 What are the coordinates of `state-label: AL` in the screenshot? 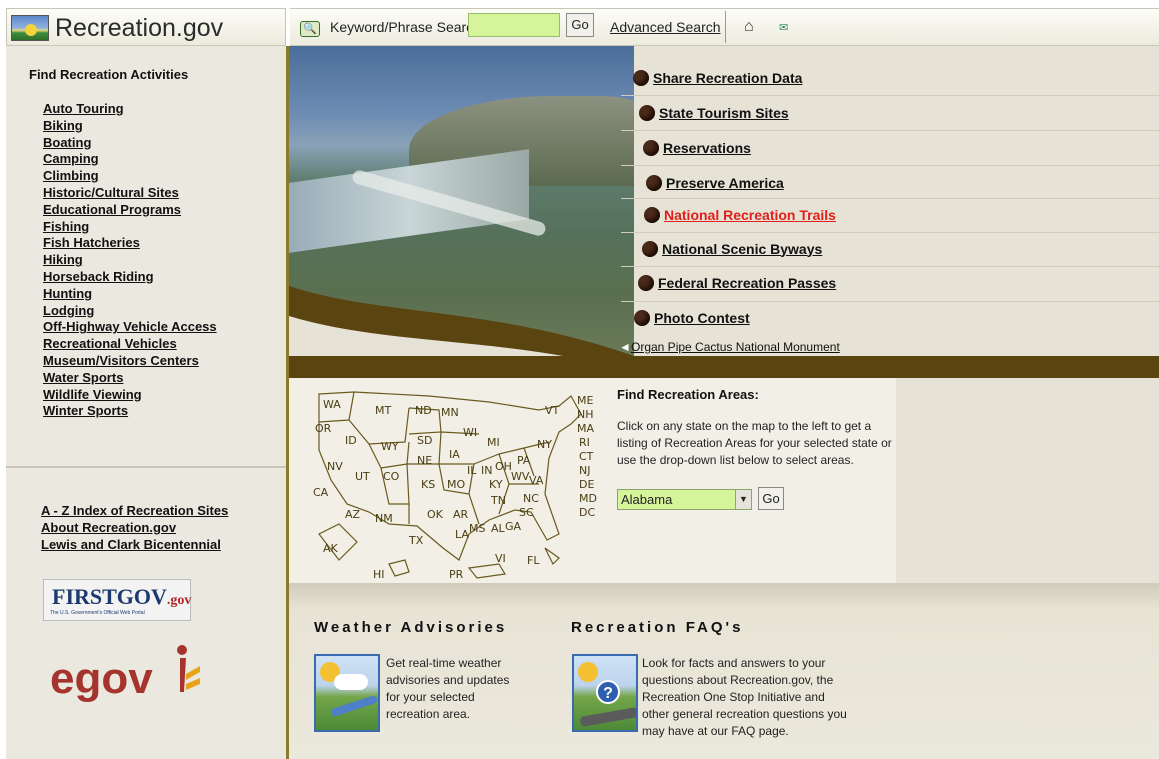 It's located at (498, 528).